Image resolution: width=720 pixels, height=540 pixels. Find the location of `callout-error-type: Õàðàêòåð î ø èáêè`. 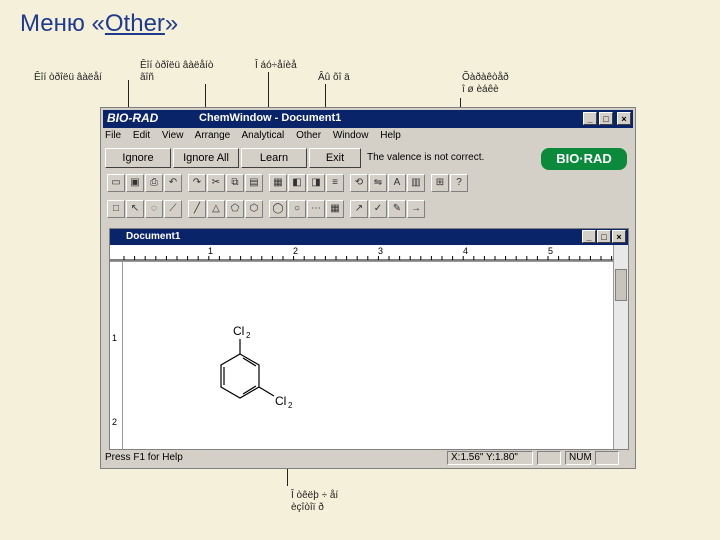

callout-error-type: Õàðàêòåð î ø èáêè is located at coordinates (485, 83).